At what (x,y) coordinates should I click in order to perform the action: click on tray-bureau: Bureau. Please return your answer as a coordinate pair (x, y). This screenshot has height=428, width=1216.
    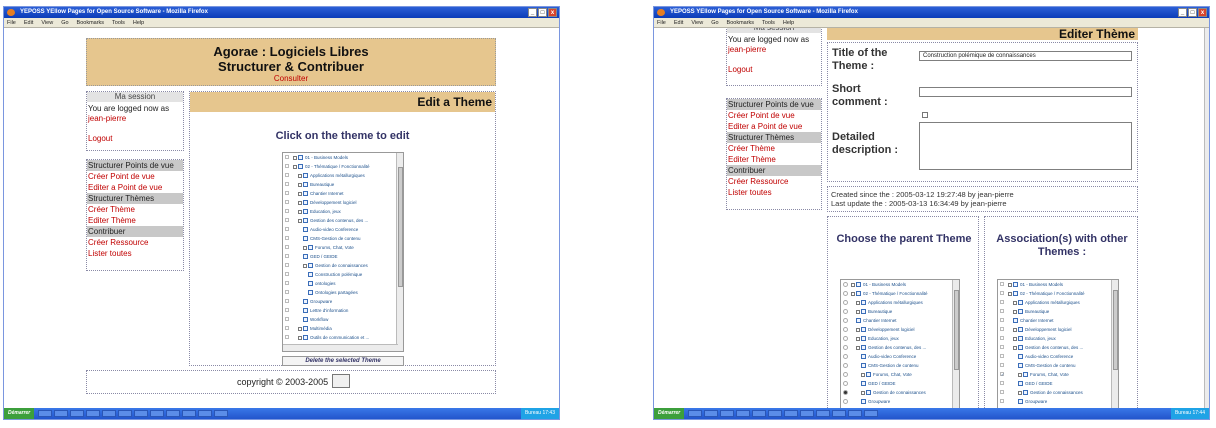
    Looking at the image, I should click on (1183, 413).